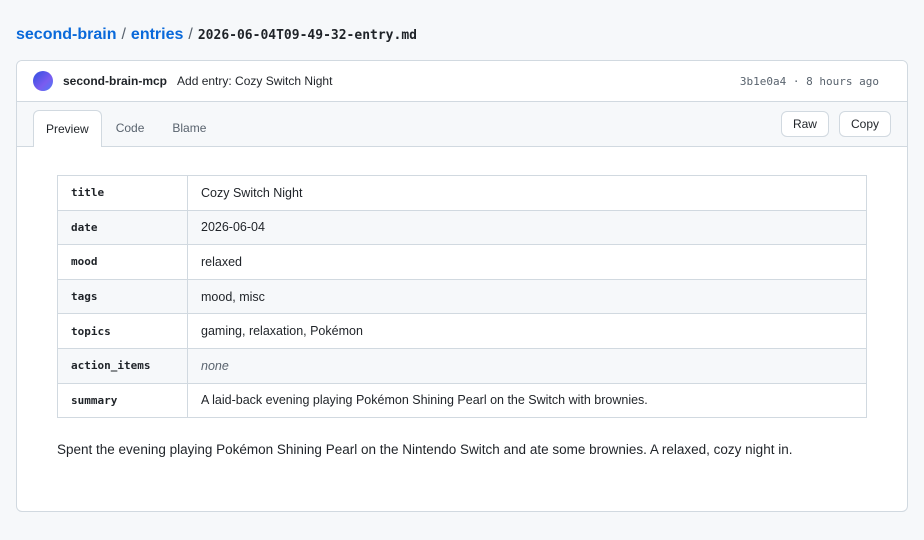 The width and height of the screenshot is (924, 540). I want to click on frontmatter-key: title, so click(122, 193).